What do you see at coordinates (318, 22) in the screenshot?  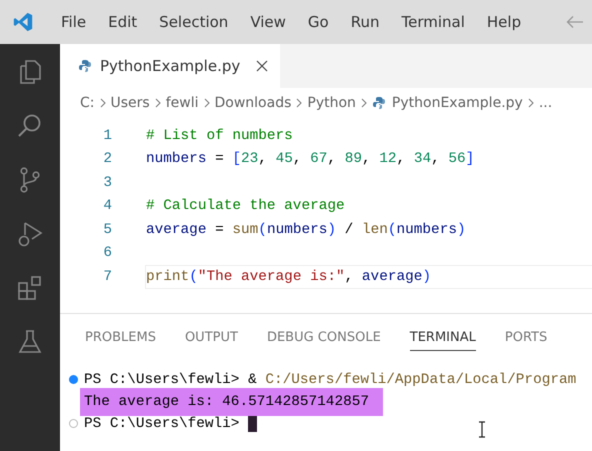 I see `menu-item: Go` at bounding box center [318, 22].